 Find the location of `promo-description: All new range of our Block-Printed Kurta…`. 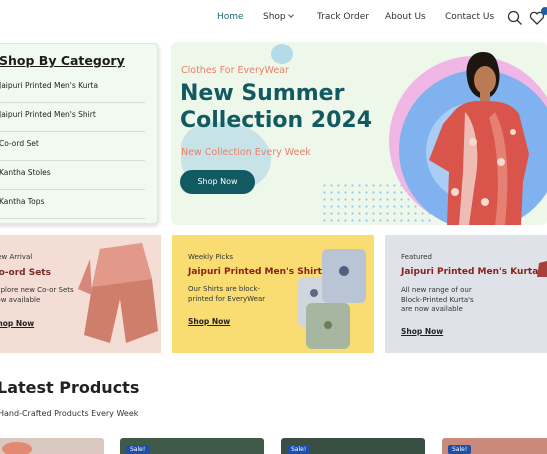

promo-description: All new range of our Block-Printed Kurta… is located at coordinates (437, 300).